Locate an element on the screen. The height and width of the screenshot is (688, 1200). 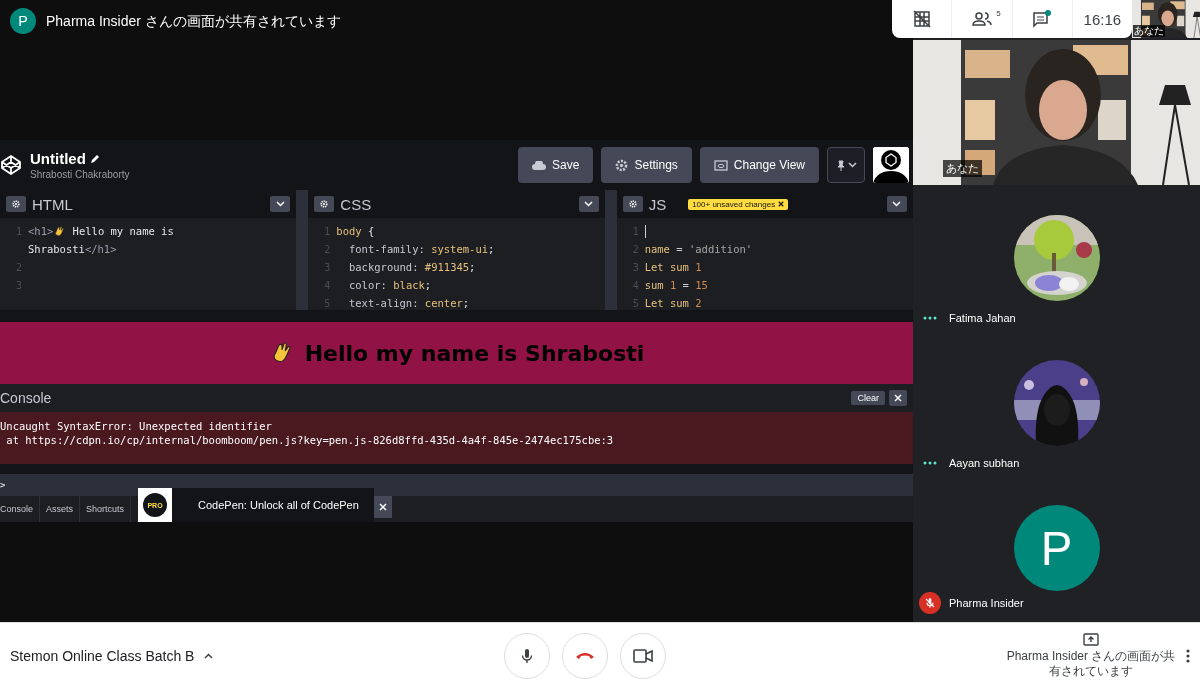
preview-heading: Hello my name is Shrabosti is located at coordinates (474, 353).